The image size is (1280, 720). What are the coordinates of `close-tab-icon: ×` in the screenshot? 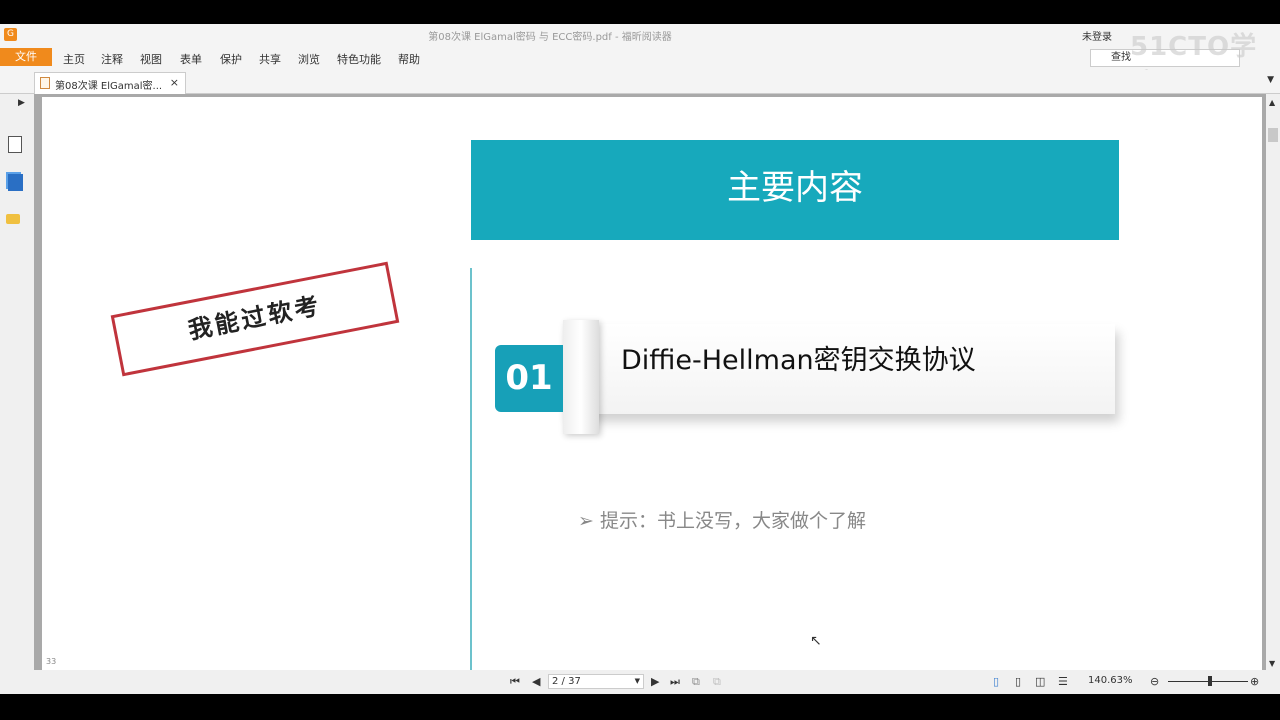 It's located at (174, 82).